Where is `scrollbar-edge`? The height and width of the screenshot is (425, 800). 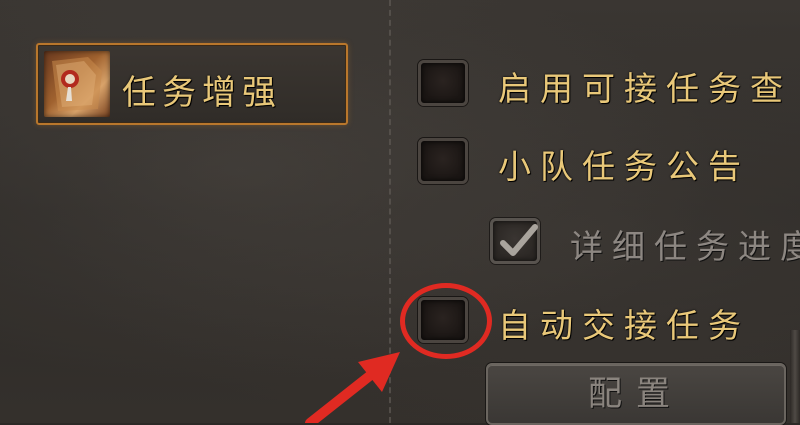 scrollbar-edge is located at coordinates (795, 376).